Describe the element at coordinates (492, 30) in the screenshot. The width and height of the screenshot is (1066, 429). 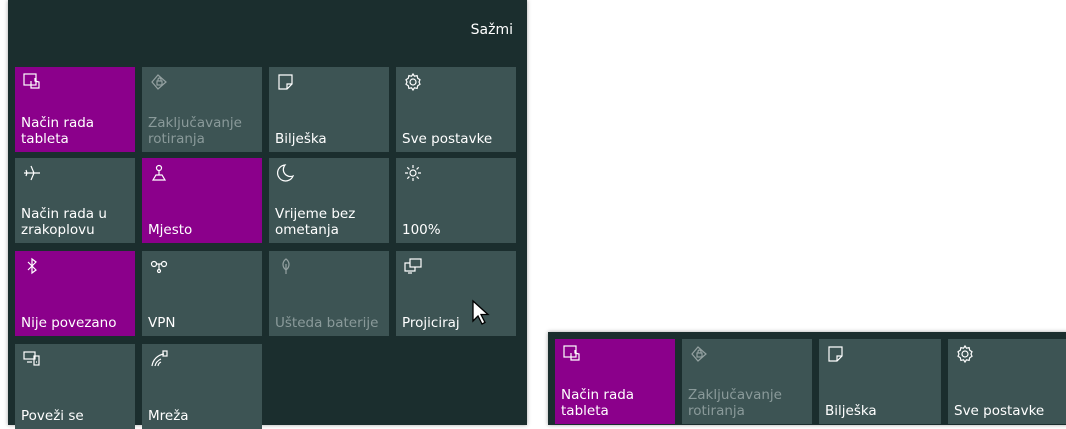
I see `collapse-link: Sažmi` at that location.